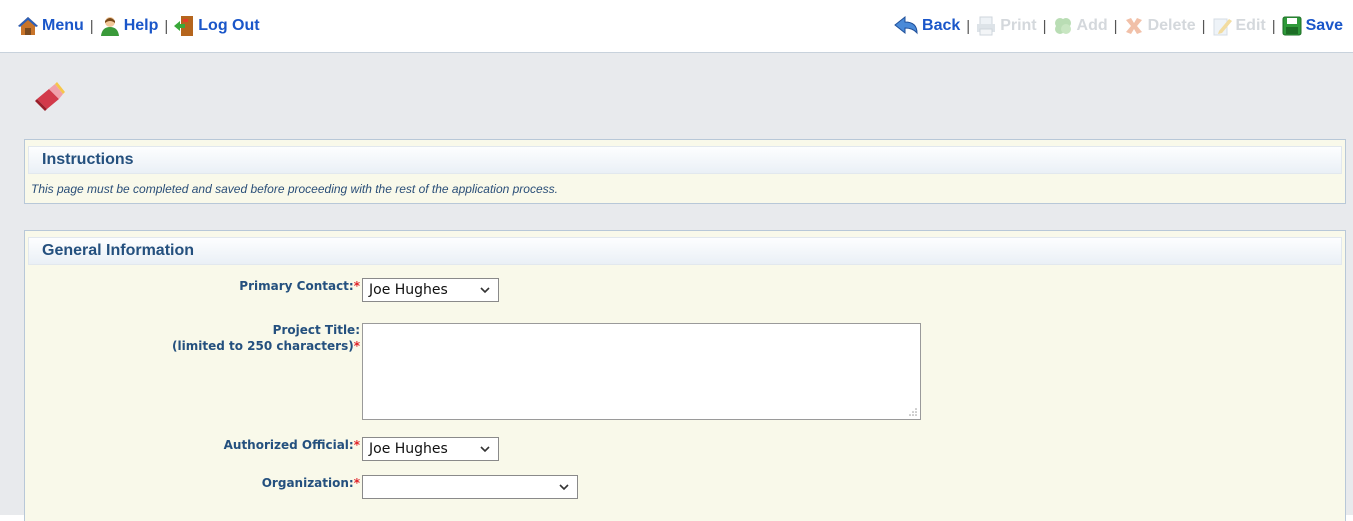  What do you see at coordinates (184, 26) in the screenshot?
I see `door-exit-icon` at bounding box center [184, 26].